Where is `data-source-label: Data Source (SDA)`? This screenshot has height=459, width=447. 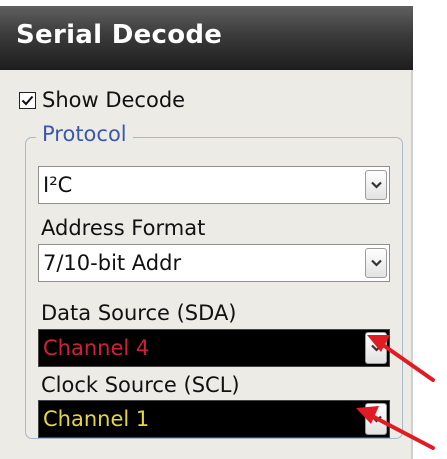 data-source-label: Data Source (SDA) is located at coordinates (139, 313).